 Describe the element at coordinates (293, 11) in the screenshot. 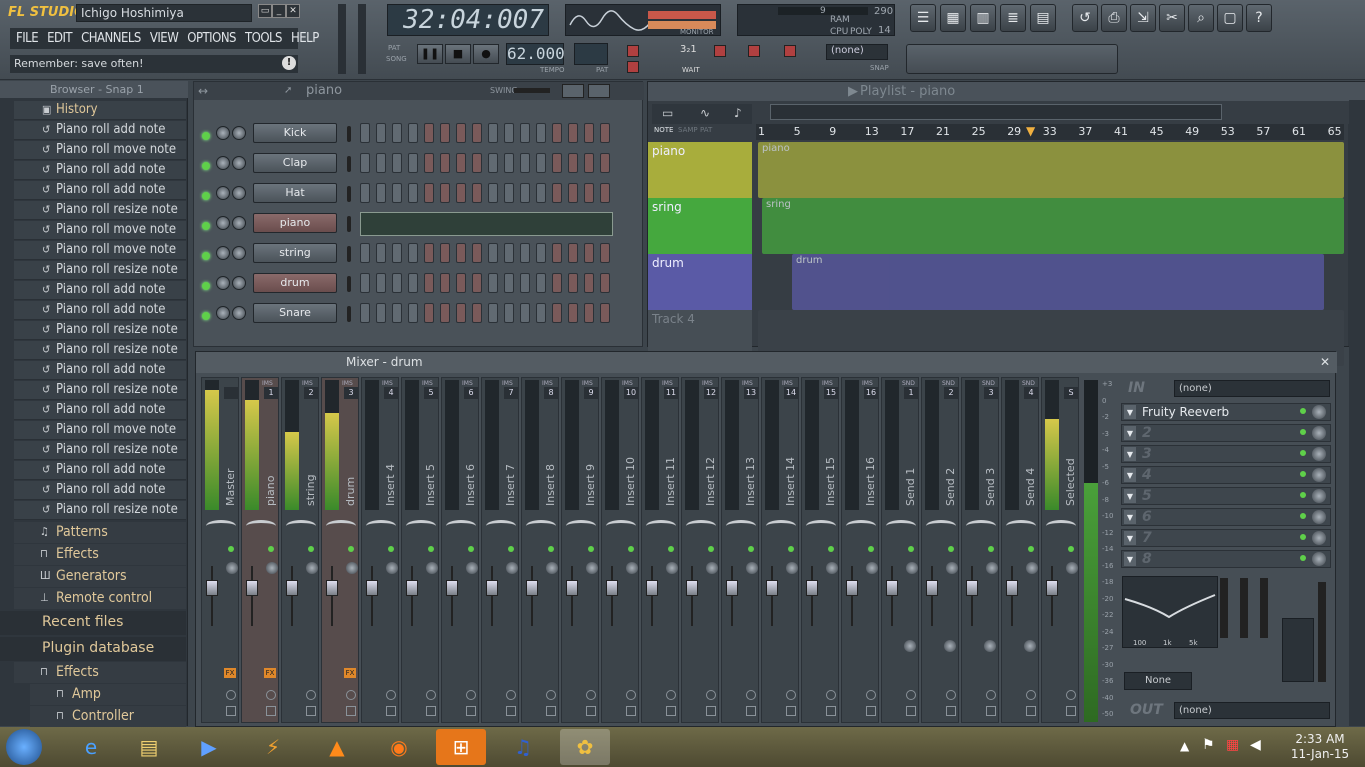

I see `close-icon: ✕` at that location.